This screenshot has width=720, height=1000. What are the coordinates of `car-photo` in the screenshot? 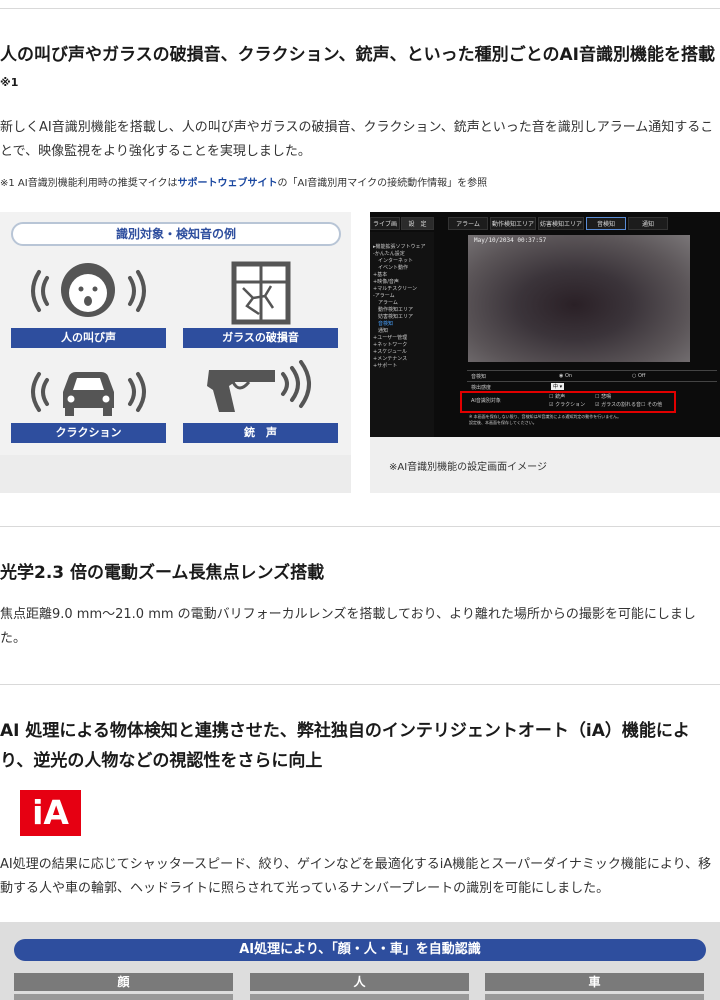 It's located at (594, 997).